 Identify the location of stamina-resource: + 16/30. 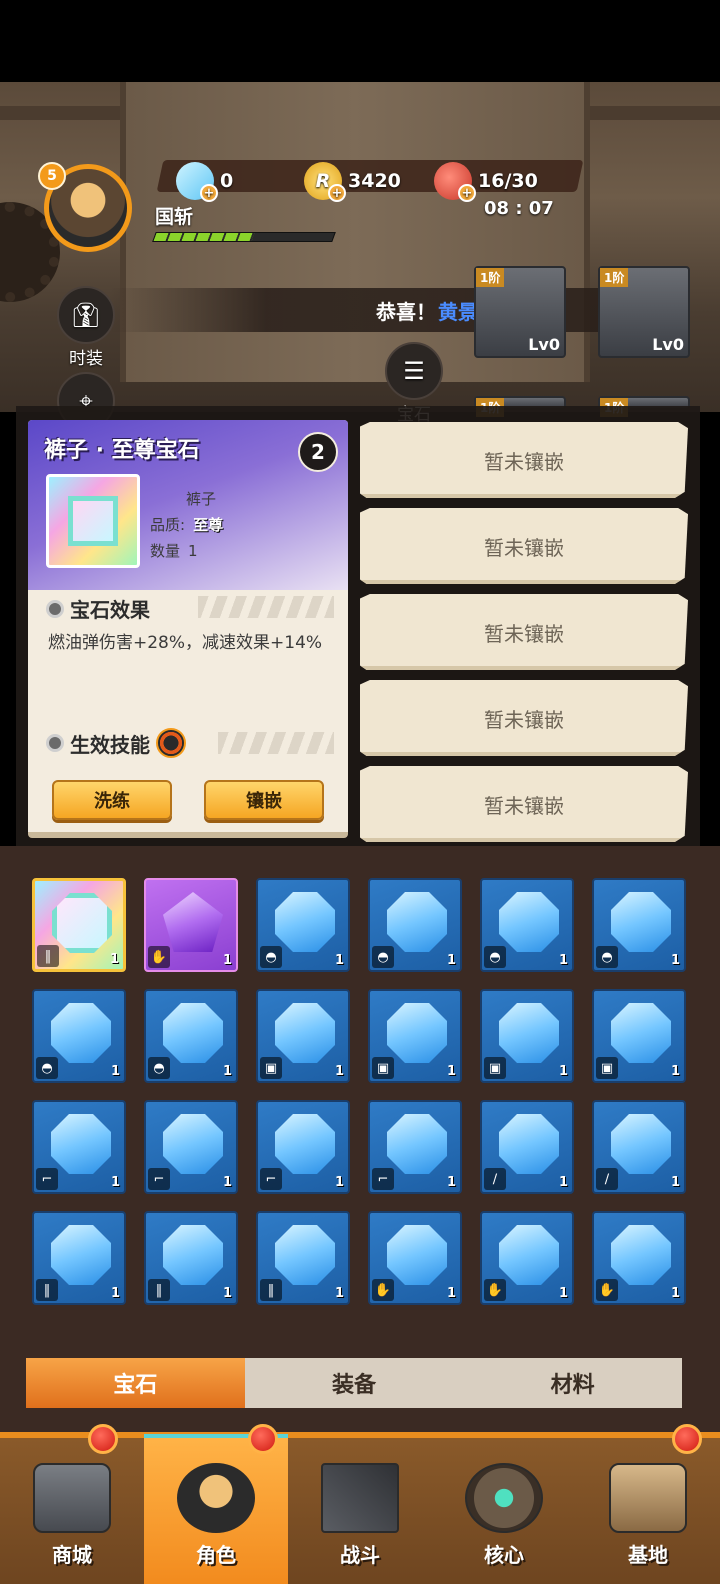
(486, 182).